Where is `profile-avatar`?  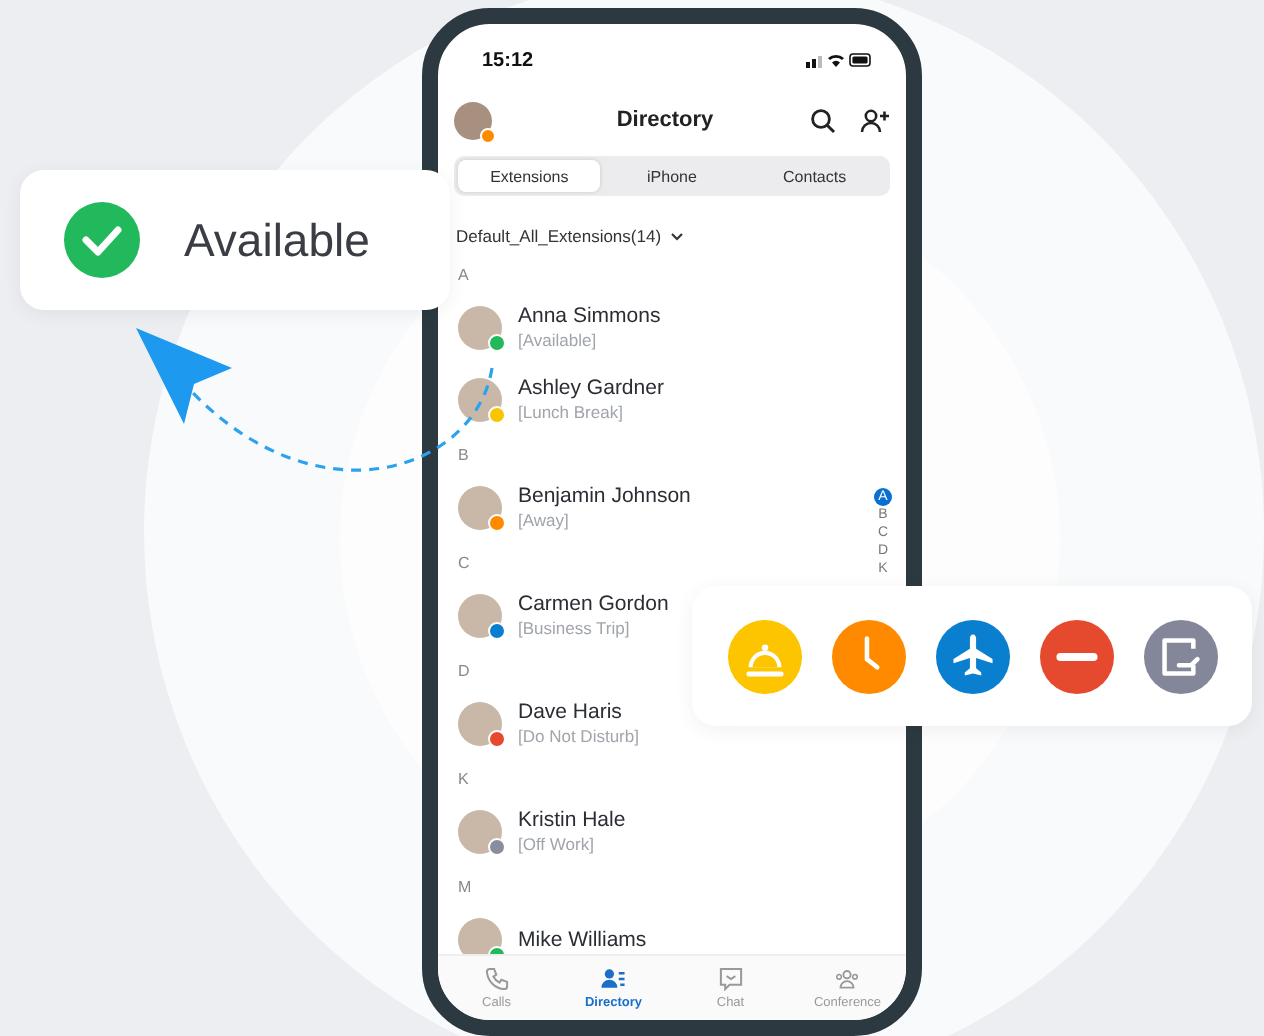
profile-avatar is located at coordinates (473, 120).